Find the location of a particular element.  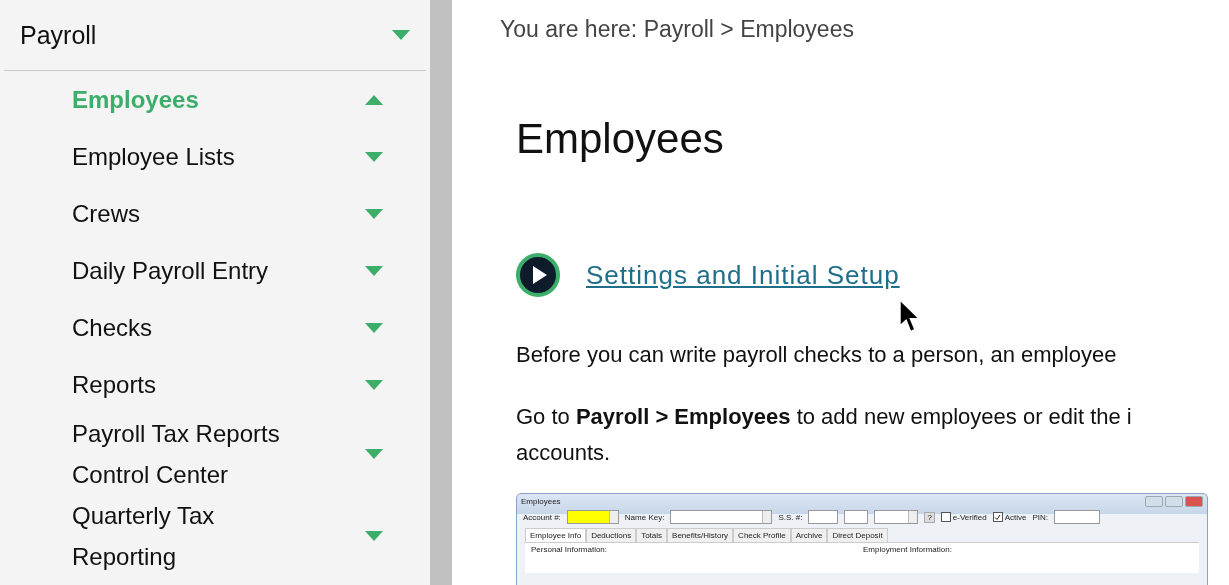

tab: Totals is located at coordinates (652, 535).